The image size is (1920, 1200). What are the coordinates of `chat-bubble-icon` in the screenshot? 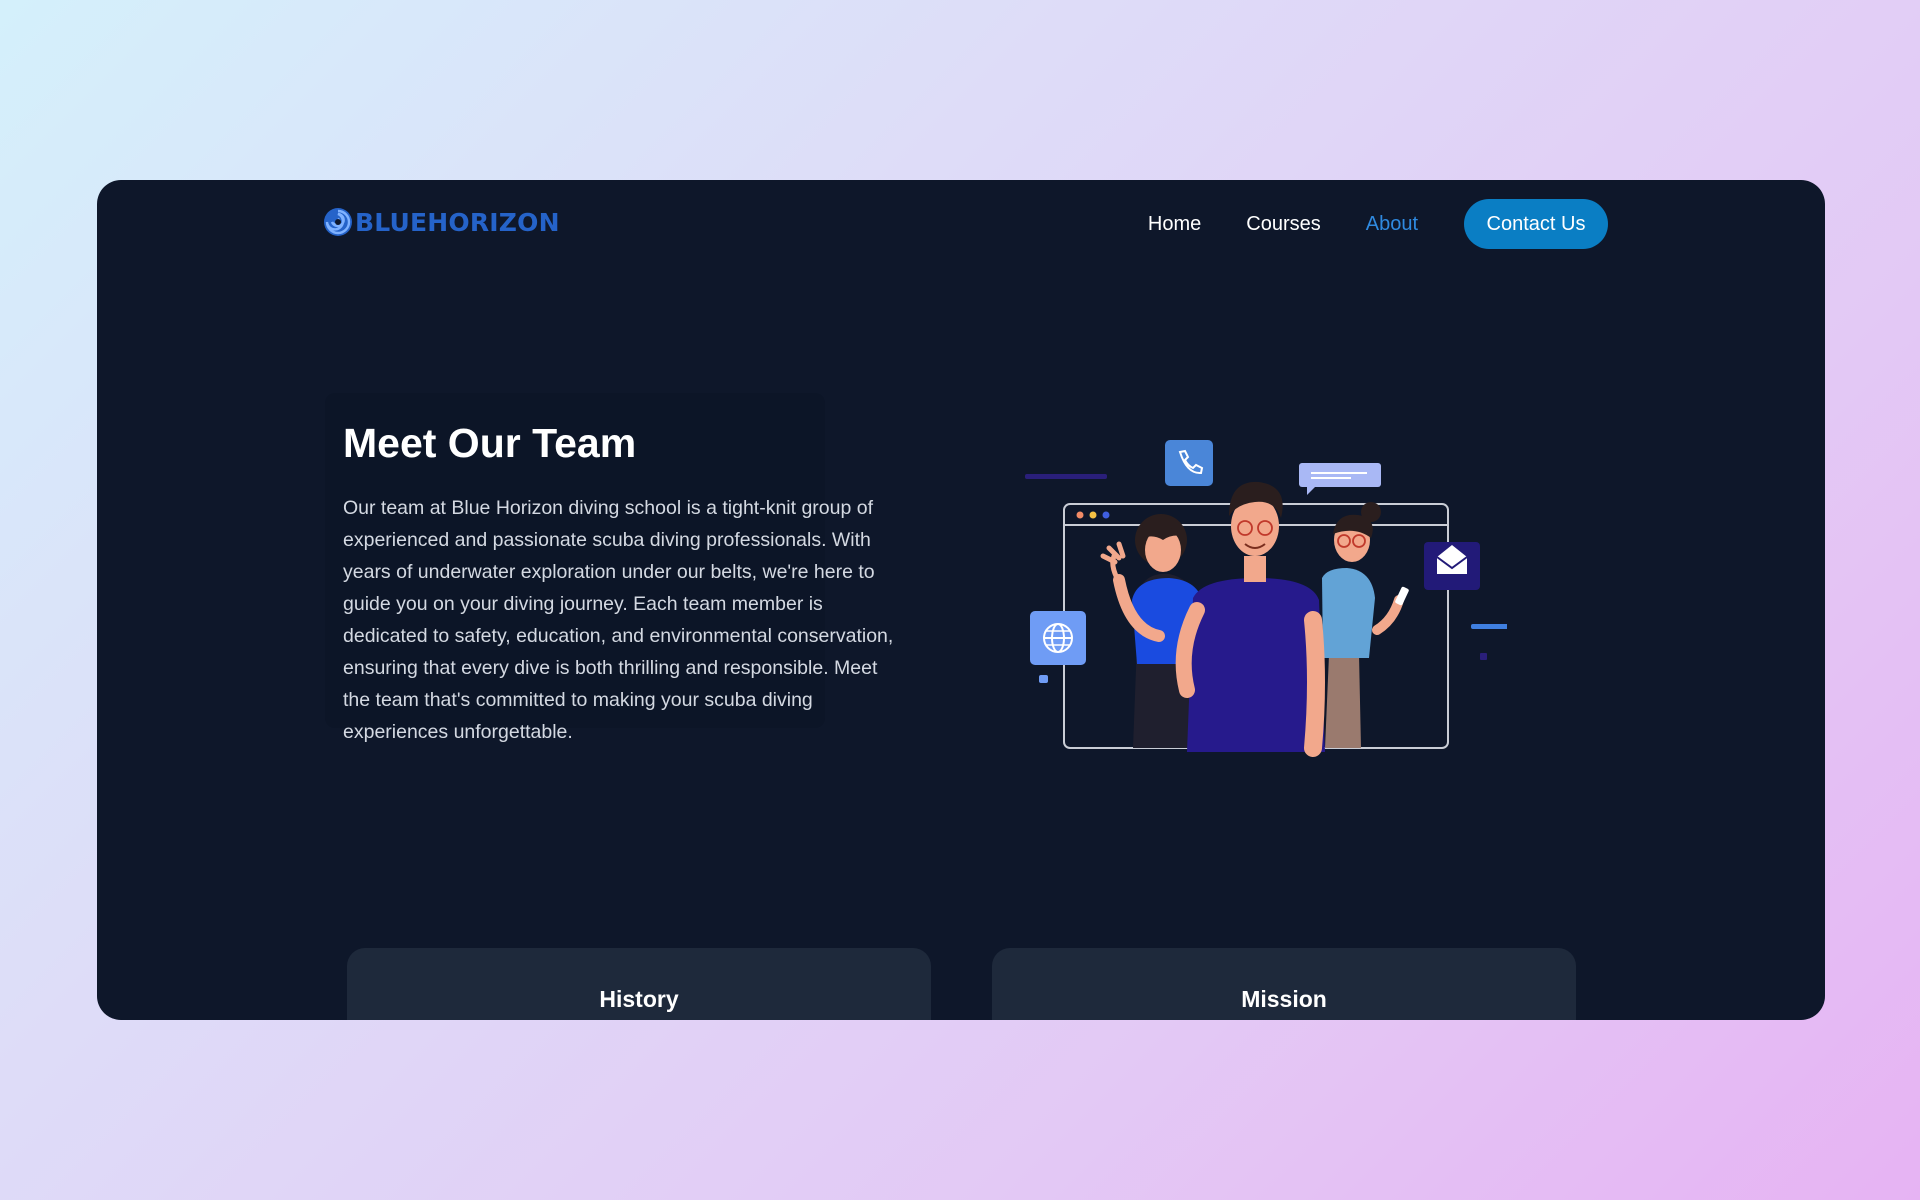 It's located at (1340, 479).